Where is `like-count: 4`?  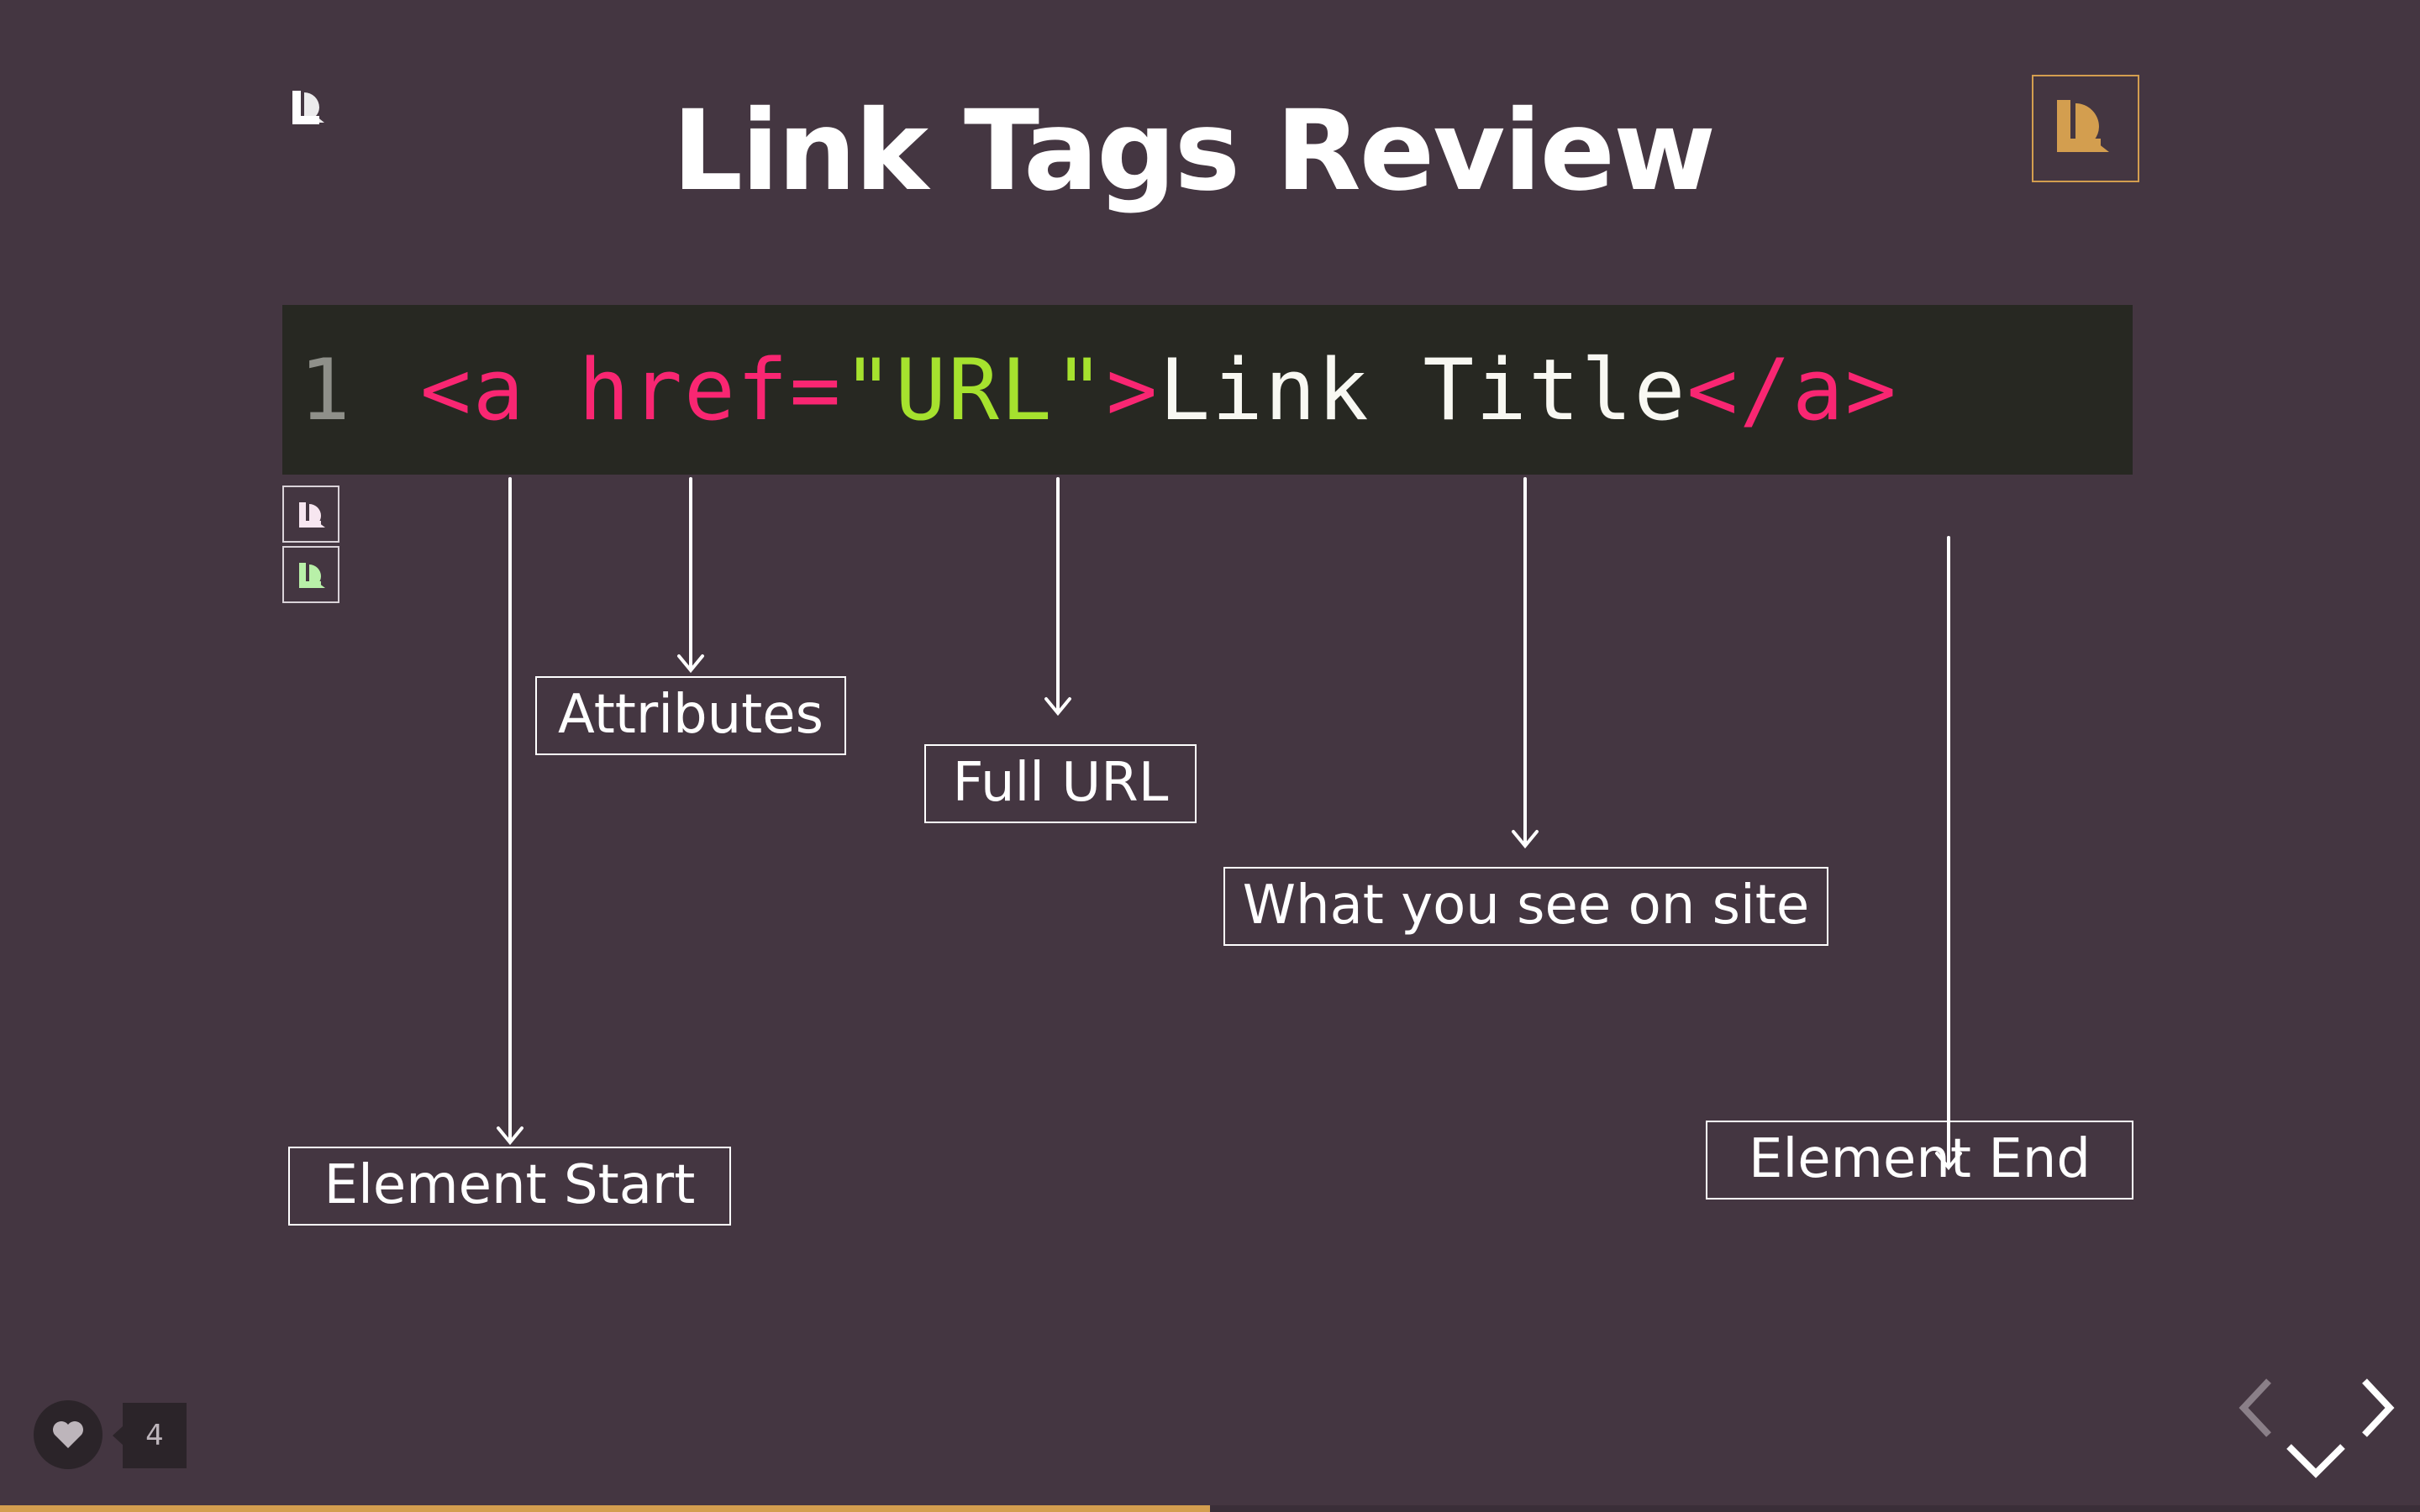
like-count: 4 is located at coordinates (150, 1435).